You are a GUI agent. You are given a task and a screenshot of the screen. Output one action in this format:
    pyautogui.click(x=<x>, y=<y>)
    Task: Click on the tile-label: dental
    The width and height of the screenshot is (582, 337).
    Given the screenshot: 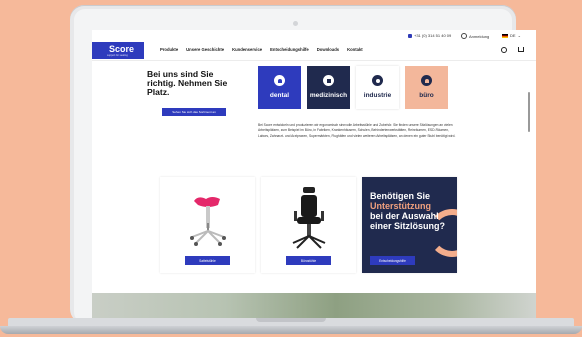 What is the action you would take?
    pyautogui.click(x=279, y=95)
    